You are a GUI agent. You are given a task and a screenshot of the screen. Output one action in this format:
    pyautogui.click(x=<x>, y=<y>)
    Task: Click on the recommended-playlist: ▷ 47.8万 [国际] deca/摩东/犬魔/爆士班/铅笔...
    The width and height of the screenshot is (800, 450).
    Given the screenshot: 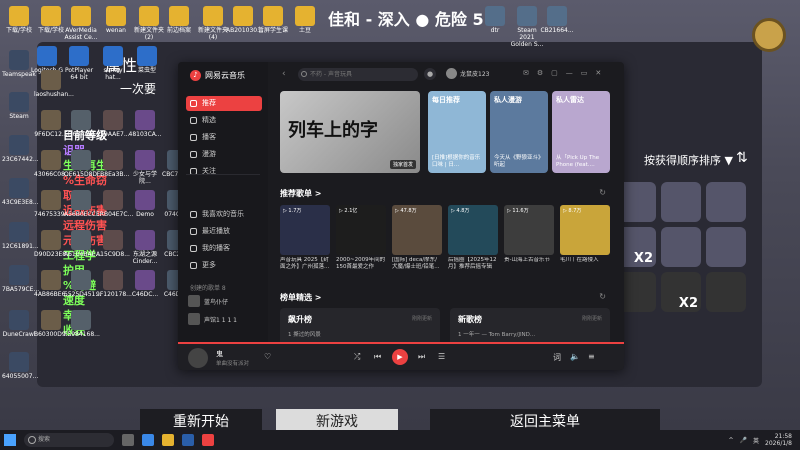 What is the action you would take?
    pyautogui.click(x=417, y=238)
    